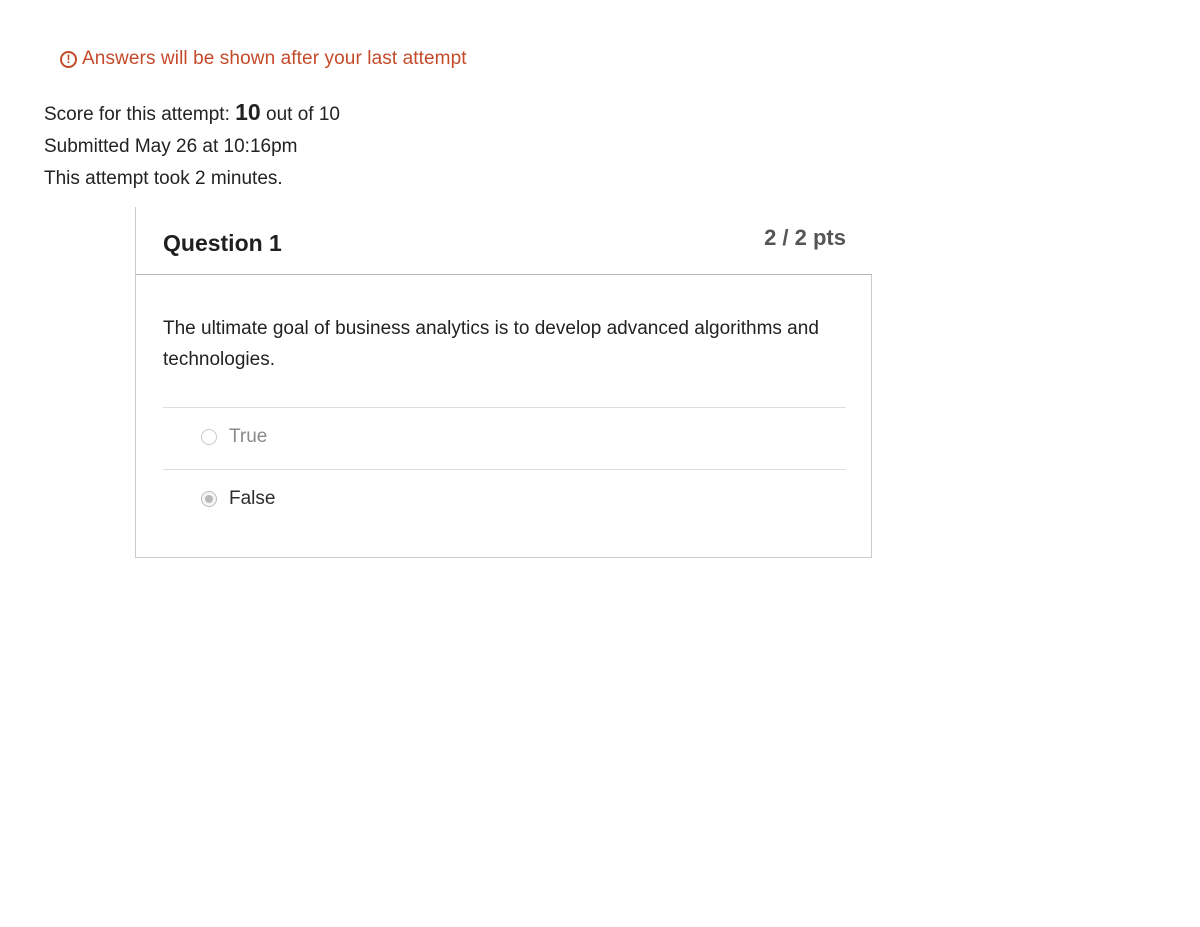  I want to click on answer-label: True, so click(248, 436).